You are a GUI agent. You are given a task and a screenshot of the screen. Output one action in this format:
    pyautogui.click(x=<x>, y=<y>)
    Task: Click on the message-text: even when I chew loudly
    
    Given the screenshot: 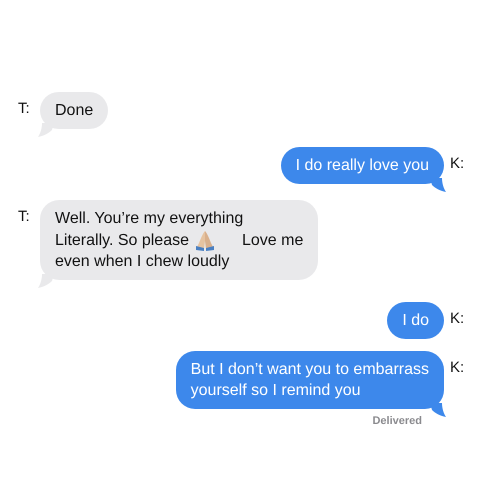 What is the action you would take?
    pyautogui.click(x=142, y=262)
    